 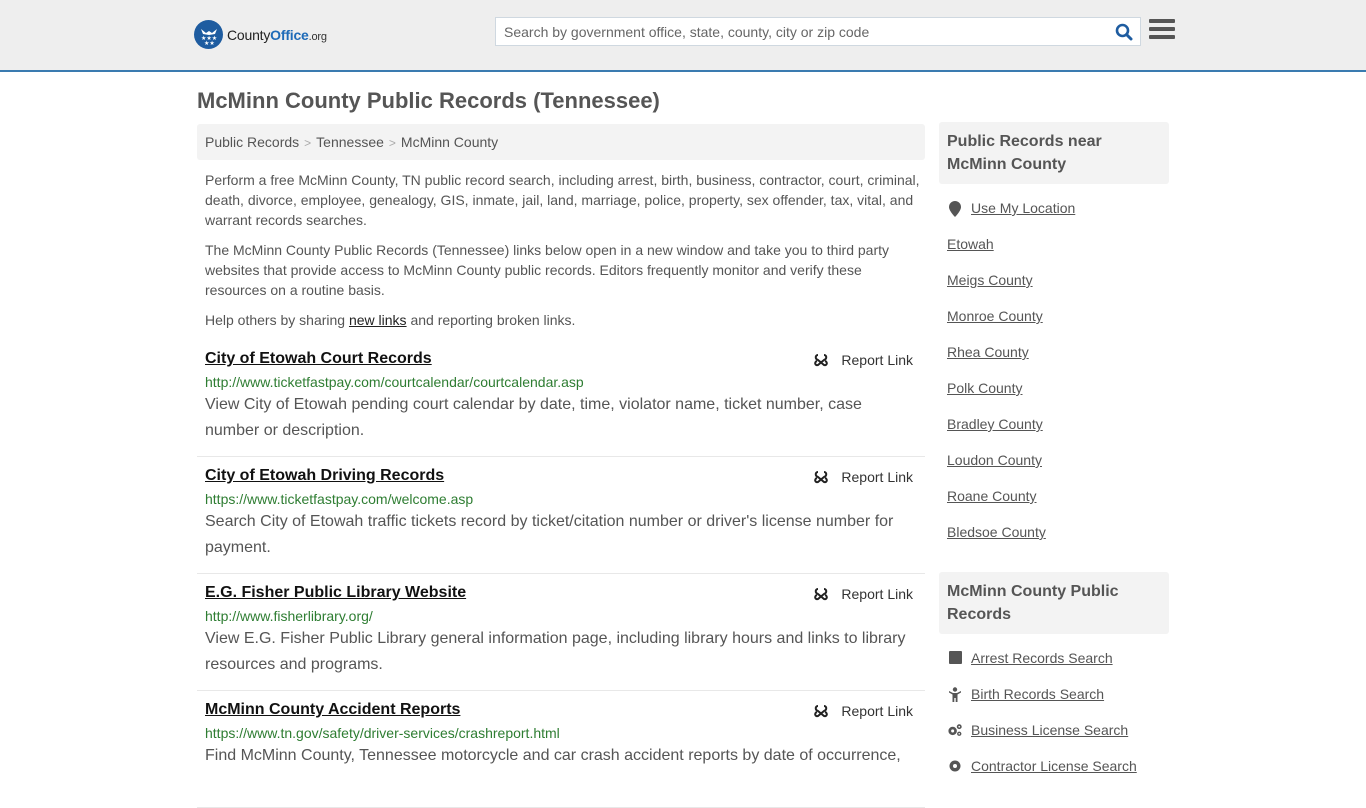 I want to click on nearby-records-heading: Public Records near McMinn County, so click(x=1054, y=153).